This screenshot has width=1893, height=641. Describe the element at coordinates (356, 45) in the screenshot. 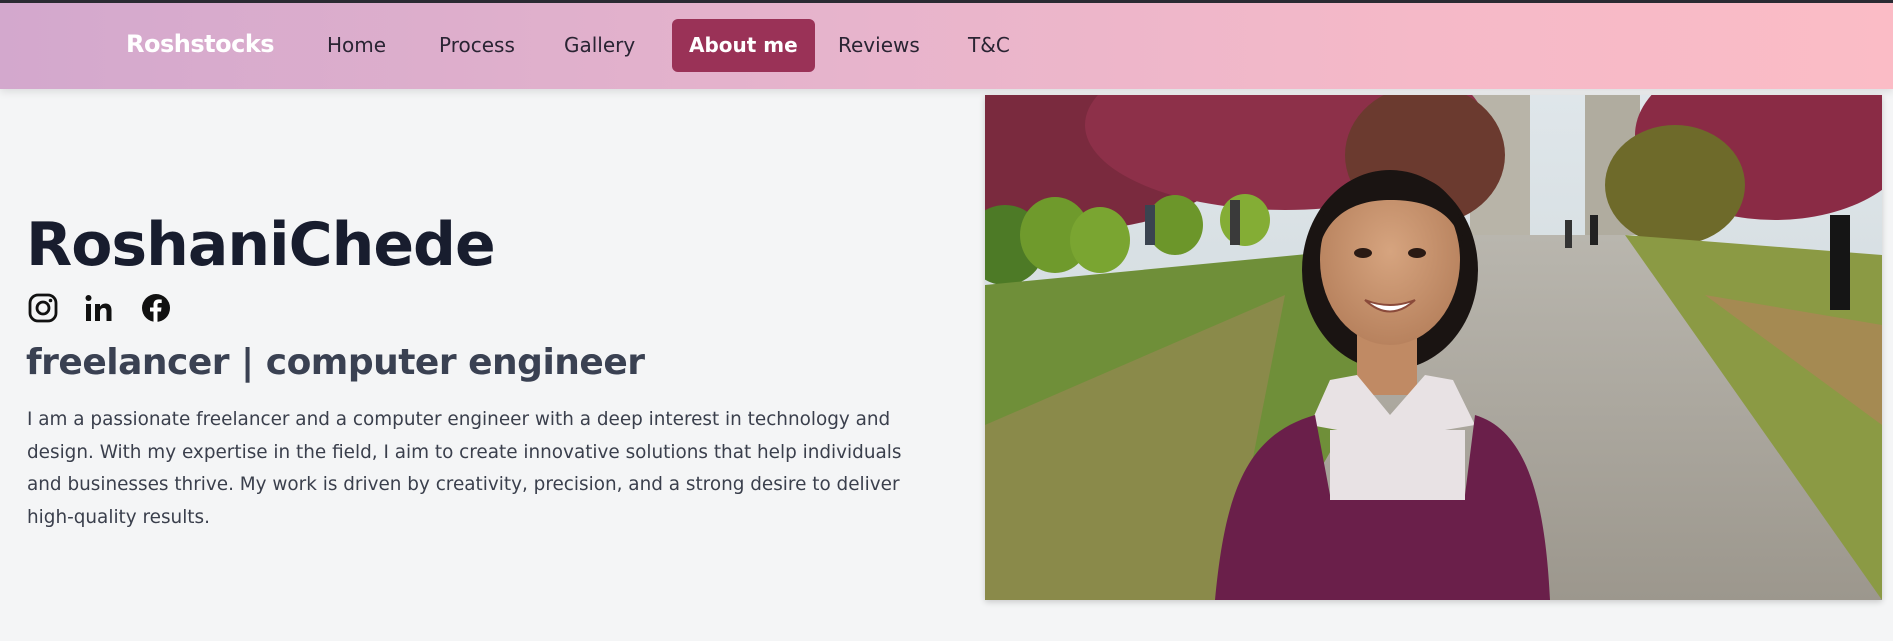

I see `nav-link-home: Home` at that location.